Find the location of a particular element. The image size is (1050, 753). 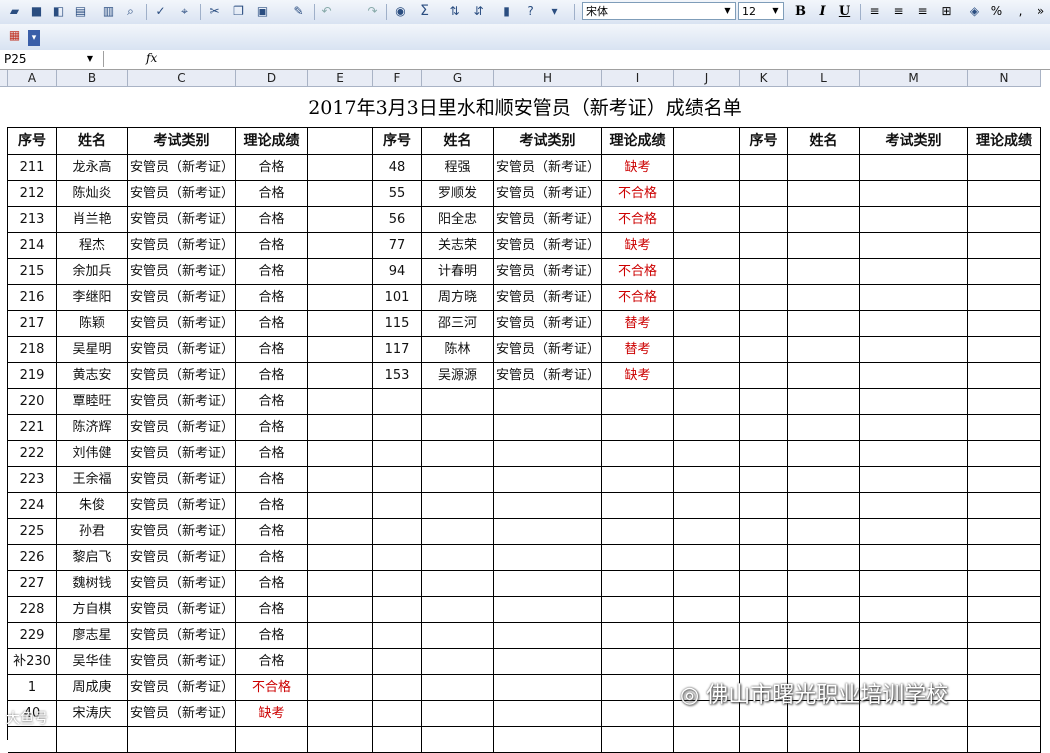

table-cell-left: 龙永高 is located at coordinates (92, 168).